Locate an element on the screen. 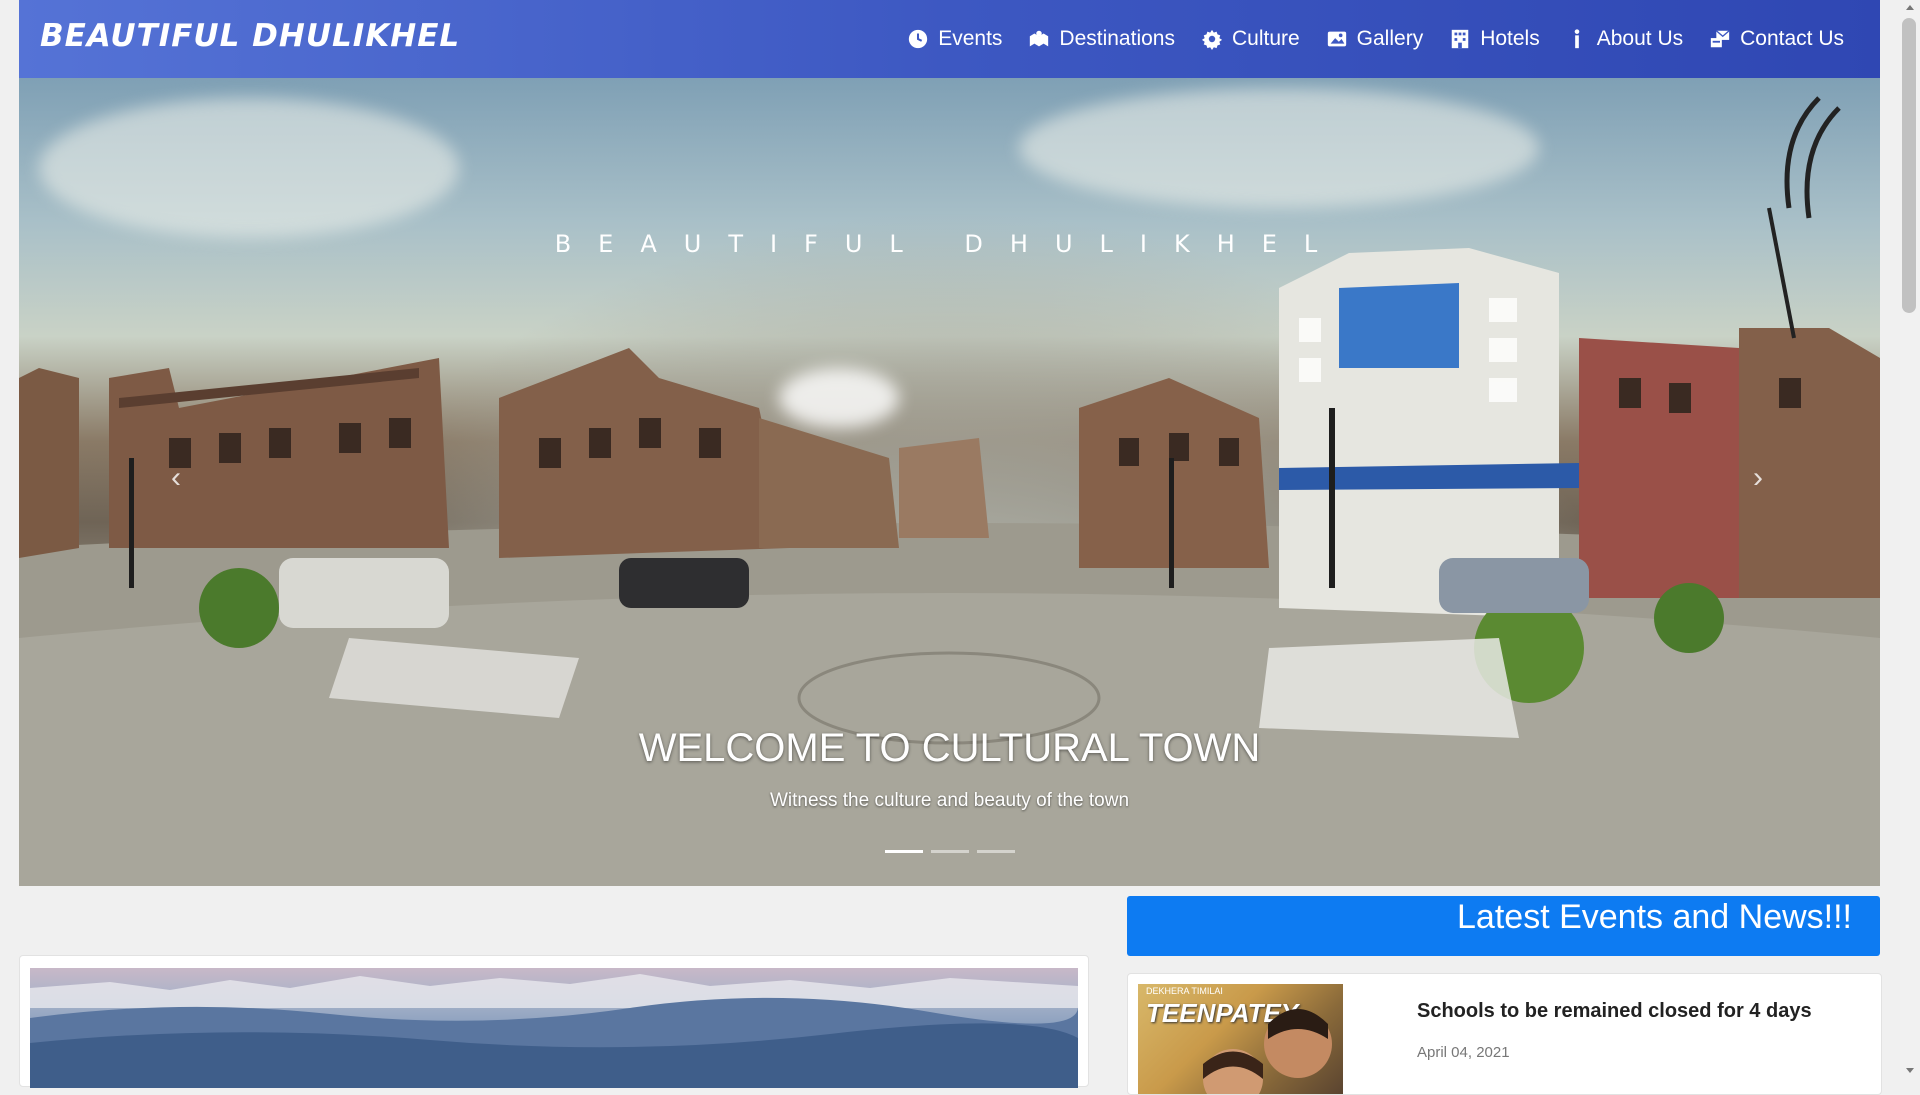 The height and width of the screenshot is (1095, 1920). news-header: Latest Events and News!!! is located at coordinates (1503, 926).